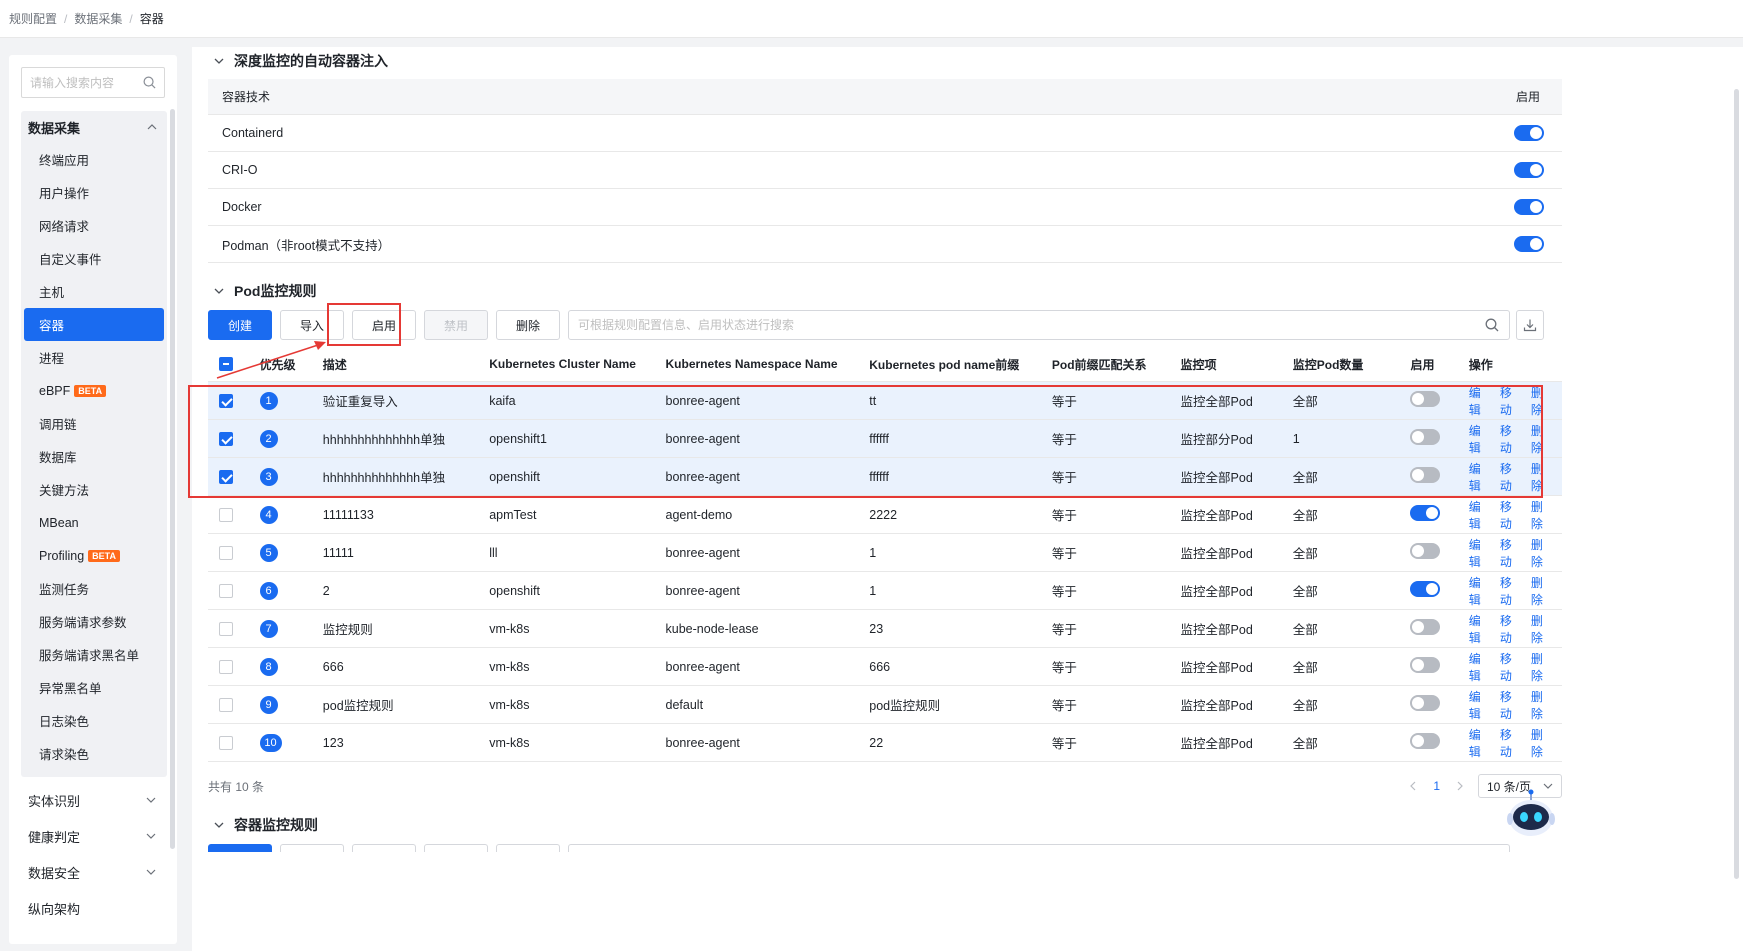 The image size is (1743, 951). What do you see at coordinates (94, 423) in the screenshot?
I see `sidebar-item-call-chain: 调用链` at bounding box center [94, 423].